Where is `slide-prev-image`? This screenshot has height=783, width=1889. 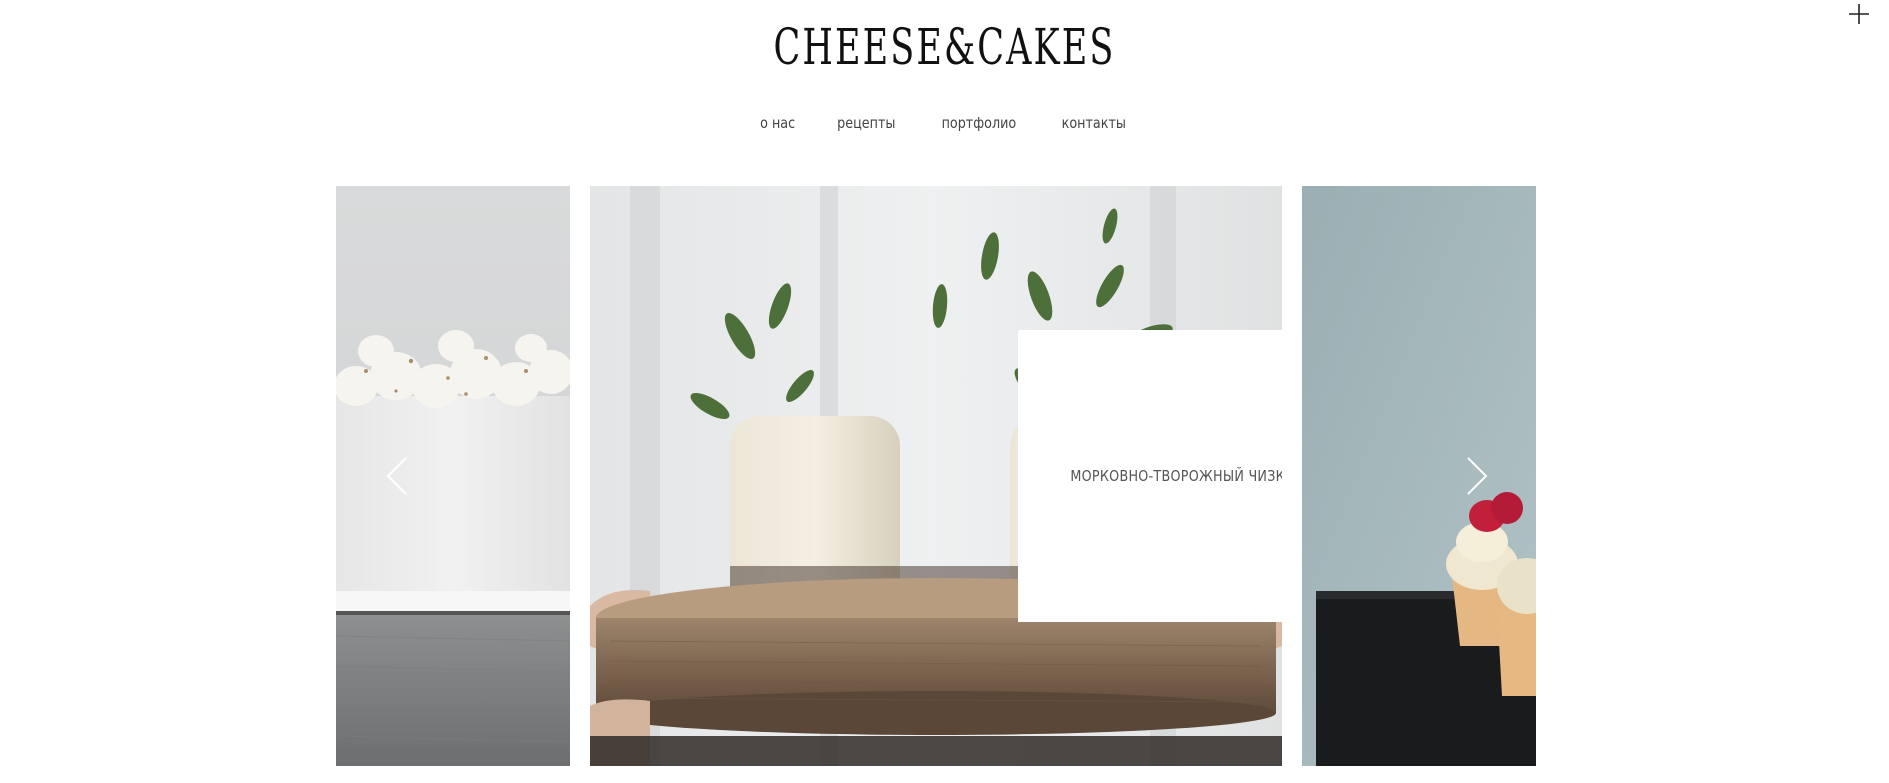
slide-prev-image is located at coordinates (453, 476).